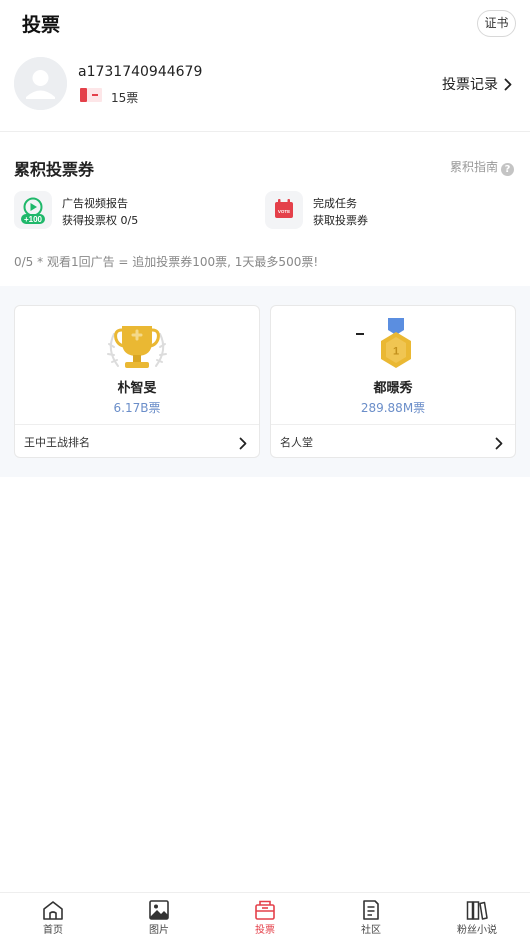  I want to click on guide-label: 累积指南, so click(473, 167).